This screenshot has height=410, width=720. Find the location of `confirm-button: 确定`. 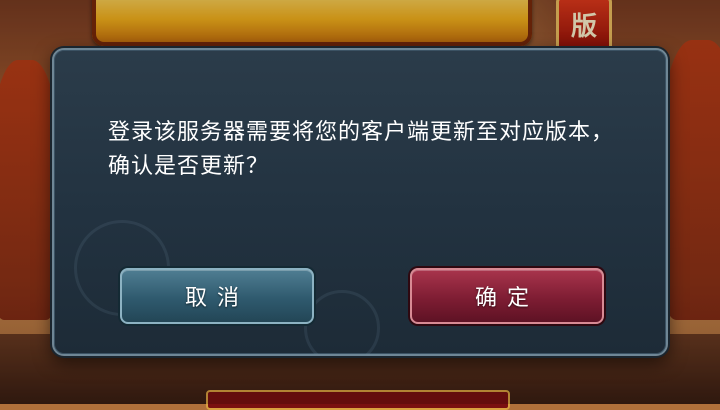

confirm-button: 确定 is located at coordinates (507, 296).